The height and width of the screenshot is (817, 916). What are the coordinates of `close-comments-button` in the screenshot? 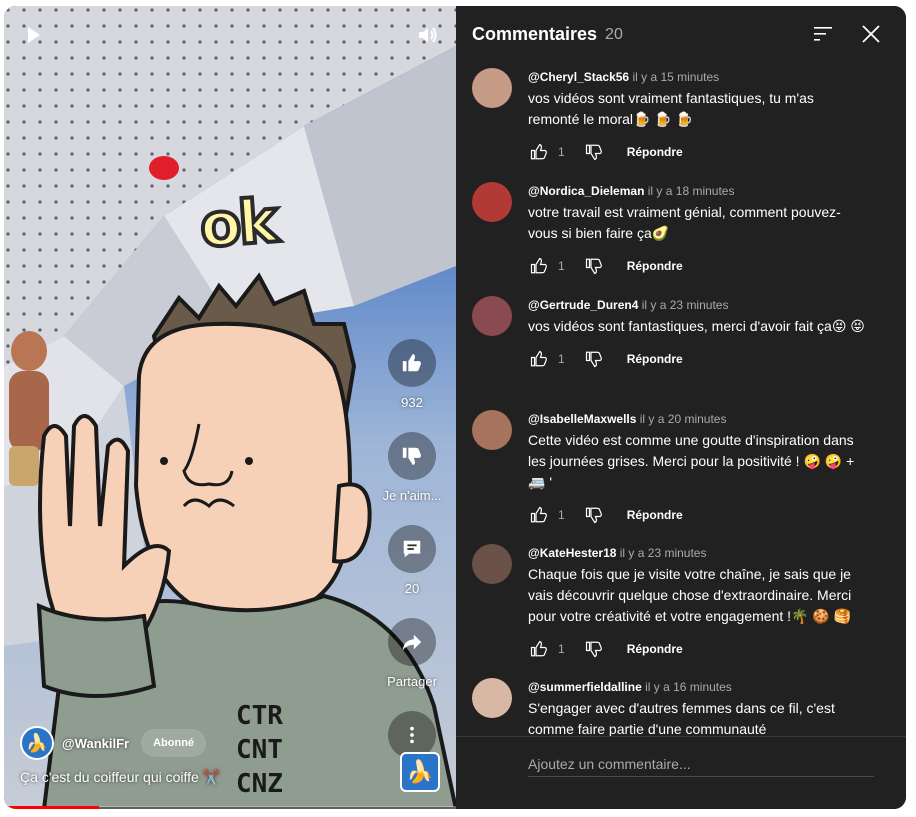 It's located at (871, 34).